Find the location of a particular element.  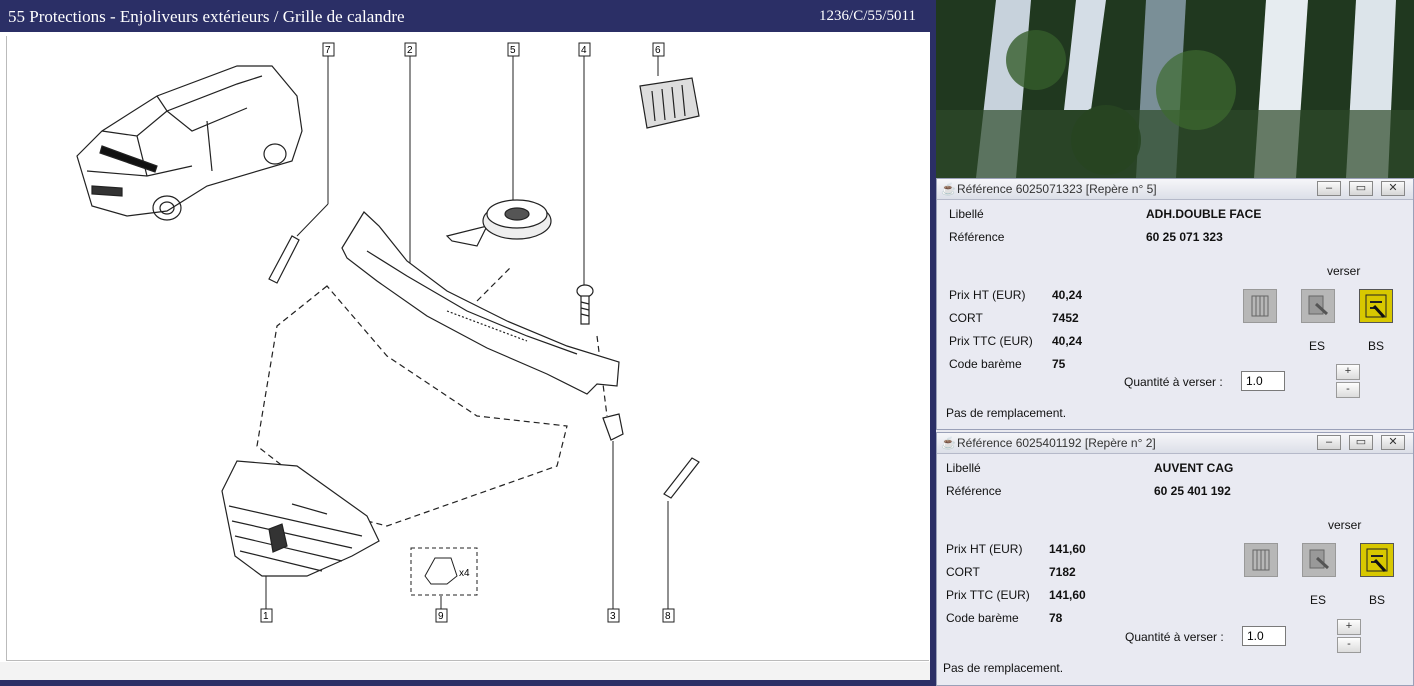

part-4-screw is located at coordinates (585, 304).